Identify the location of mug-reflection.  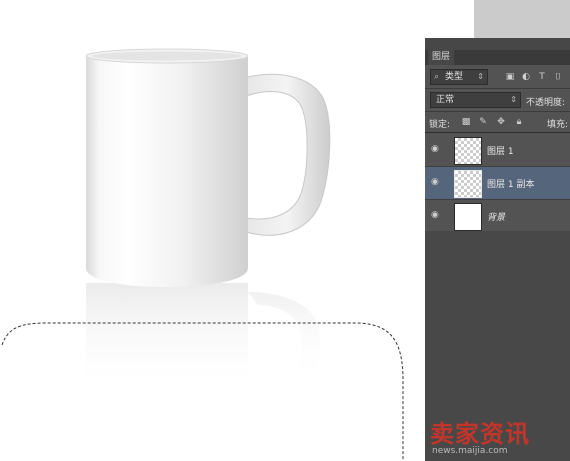
(203, 339).